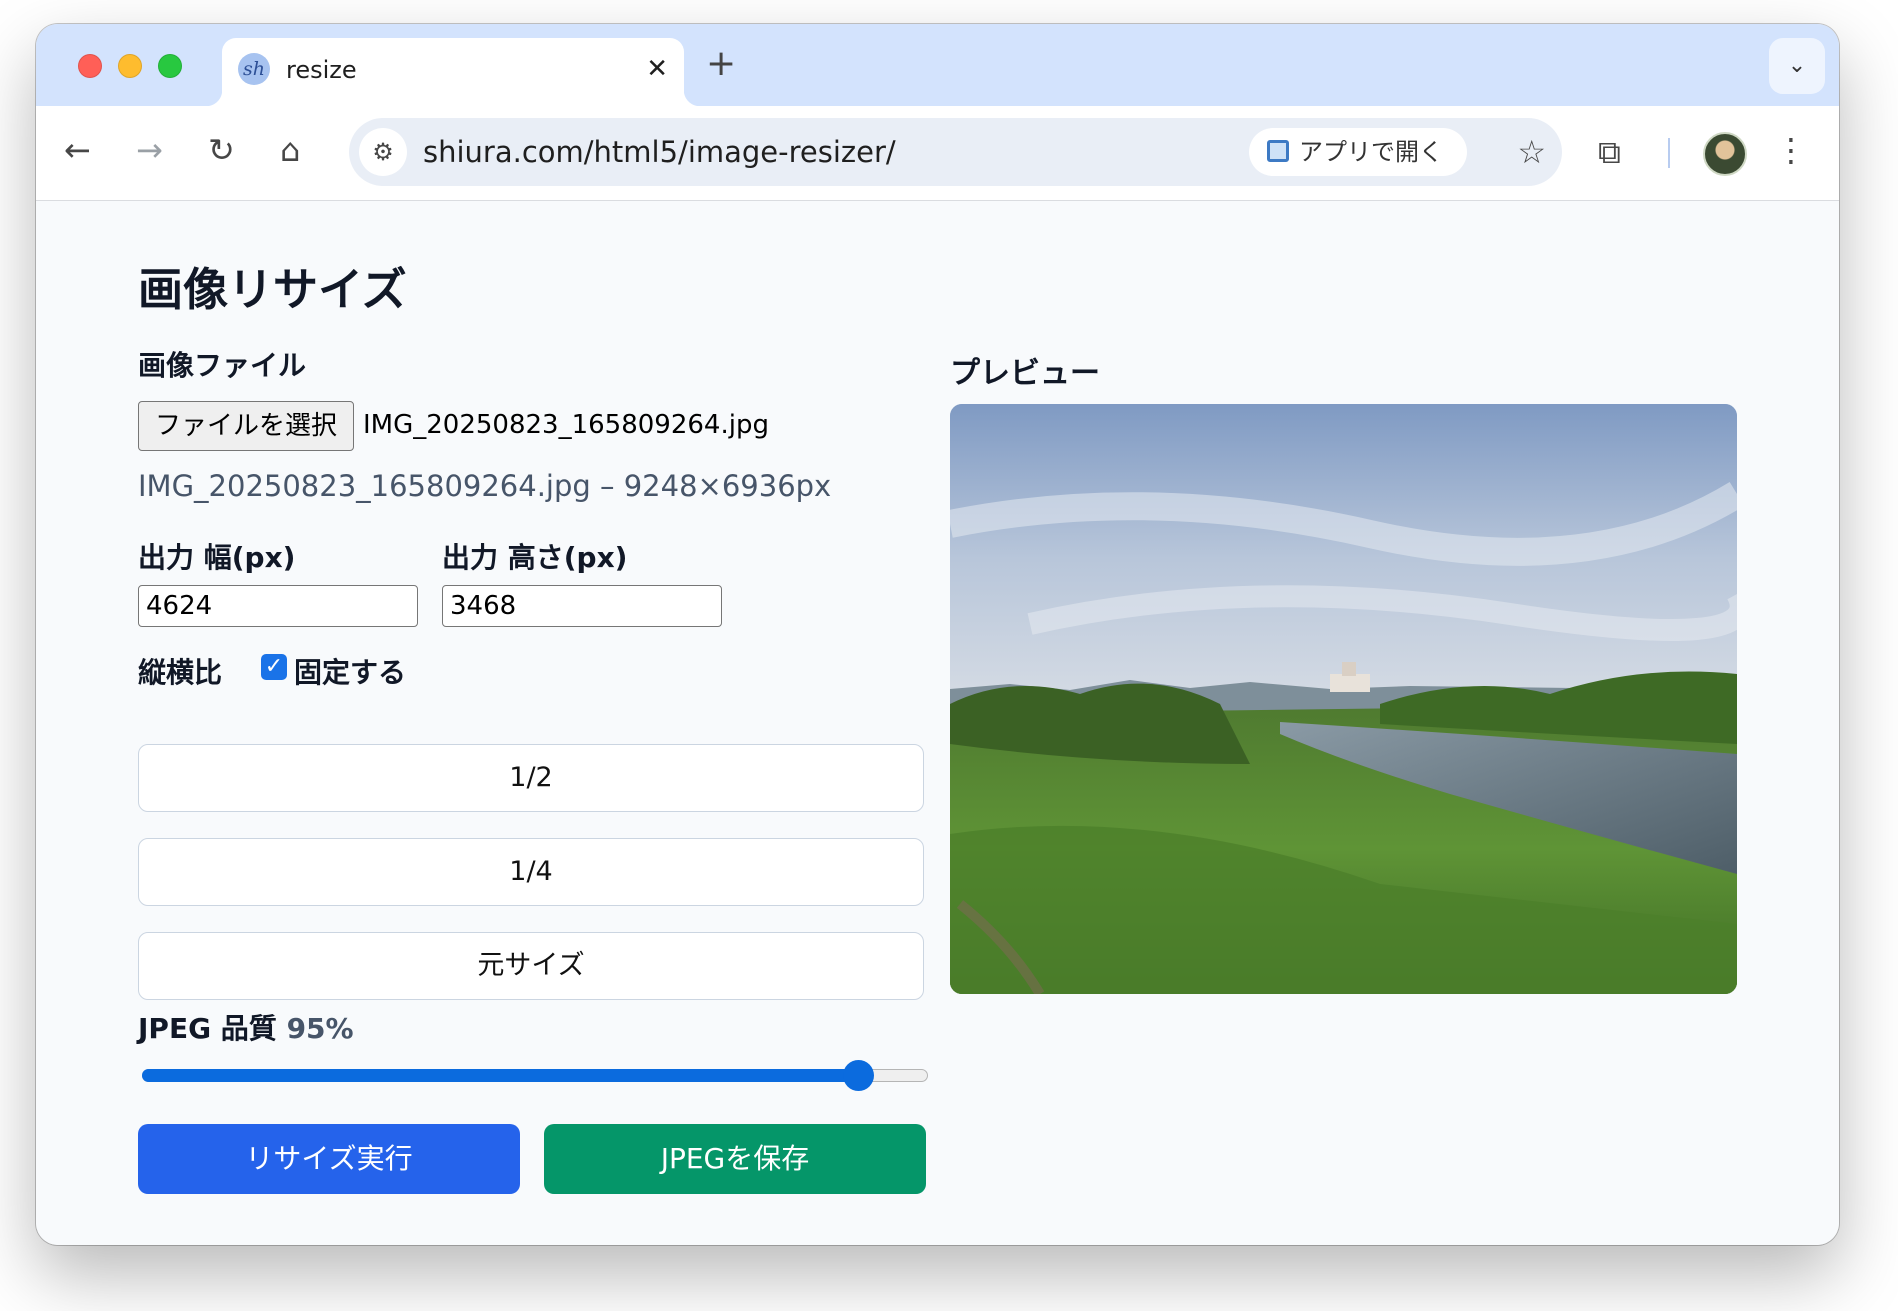  What do you see at coordinates (320, 1028) in the screenshot?
I see `quality-value-text: 95%` at bounding box center [320, 1028].